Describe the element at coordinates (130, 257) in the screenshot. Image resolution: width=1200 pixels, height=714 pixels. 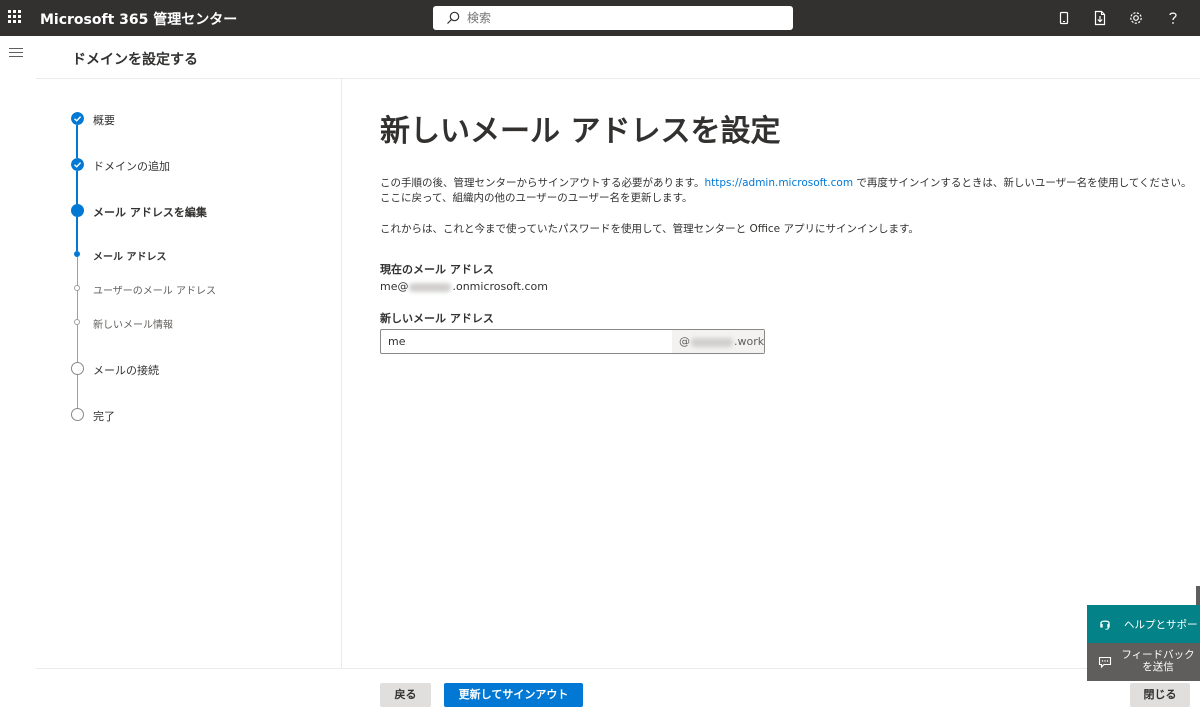
I see `step-label: メール アドレス` at that location.